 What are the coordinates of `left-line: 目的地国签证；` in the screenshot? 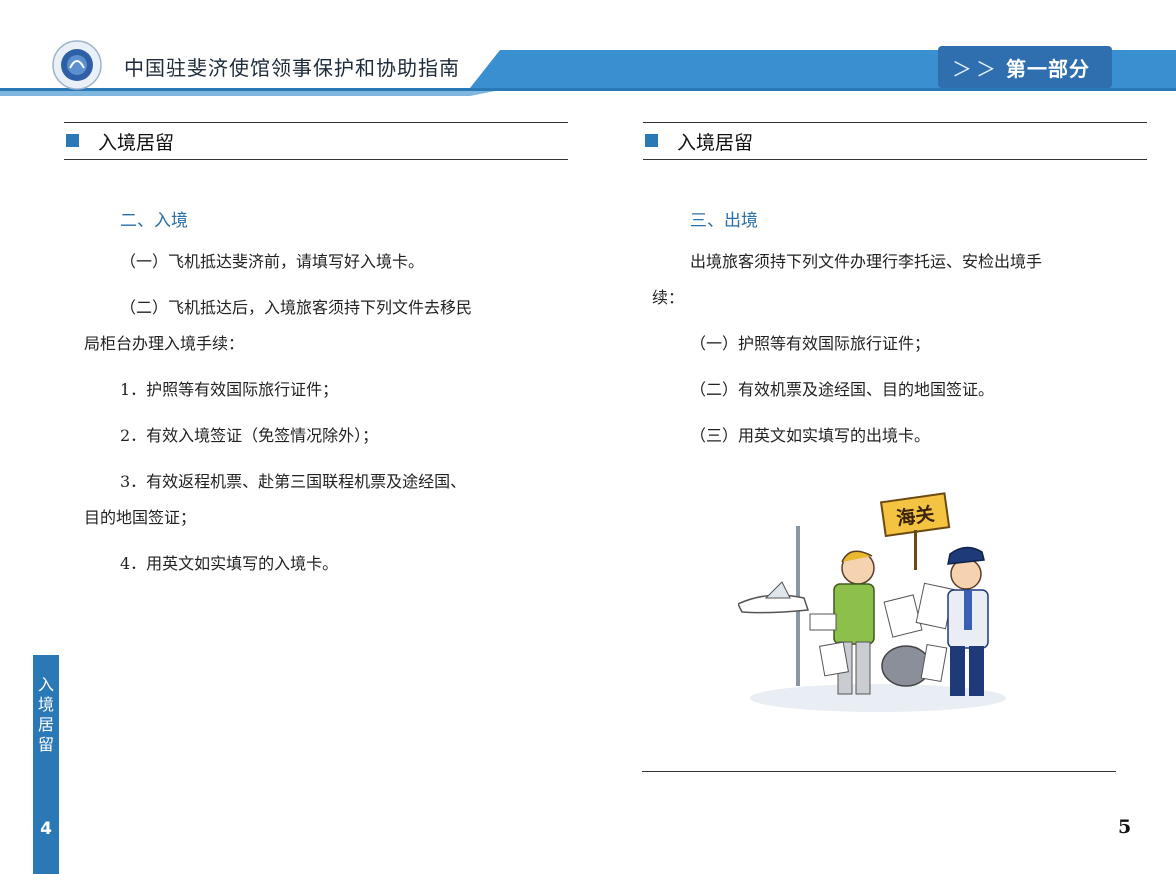 It's located at (140, 517).